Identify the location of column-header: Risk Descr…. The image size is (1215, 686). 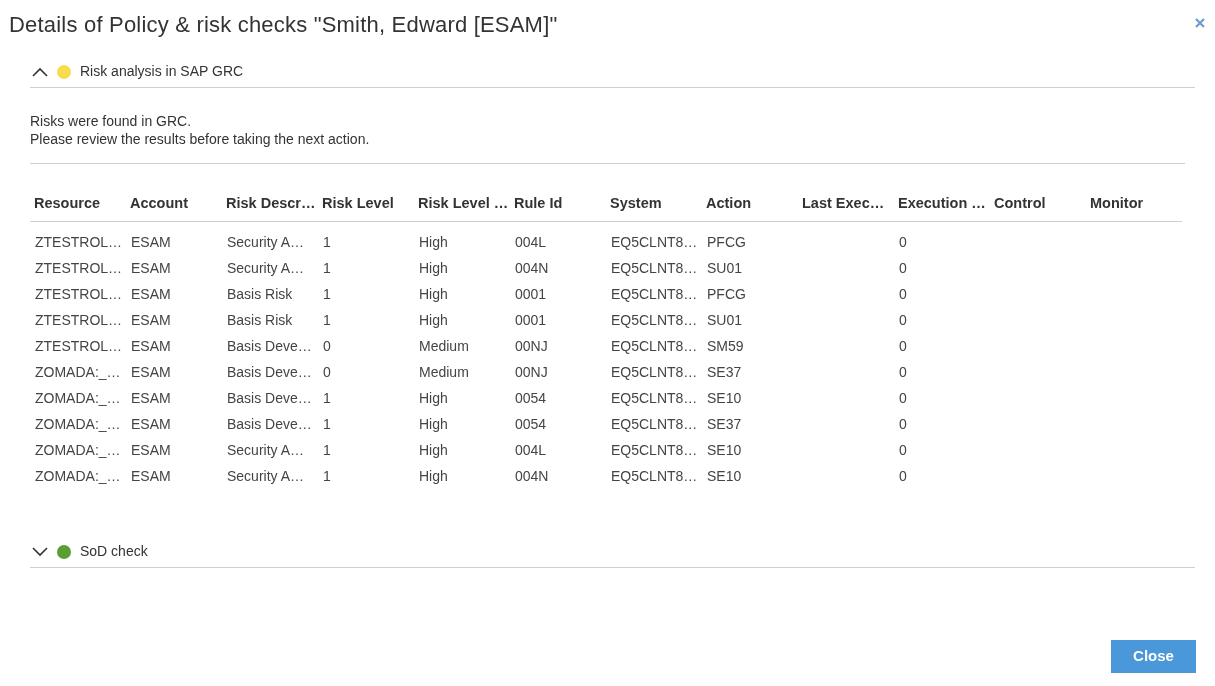
(270, 207).